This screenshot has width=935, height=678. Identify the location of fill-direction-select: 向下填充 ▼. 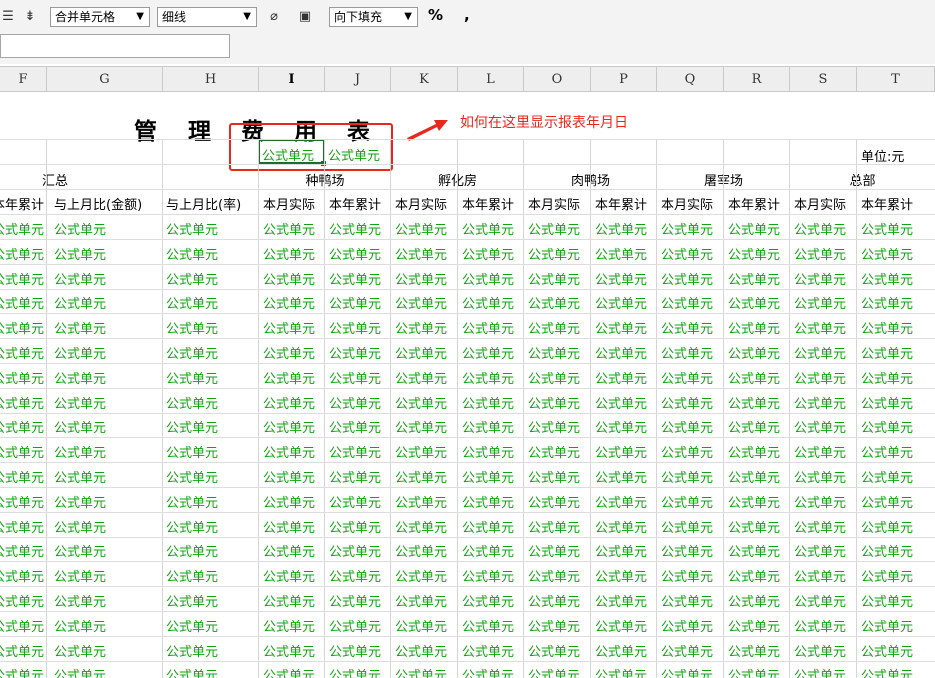
(373, 17).